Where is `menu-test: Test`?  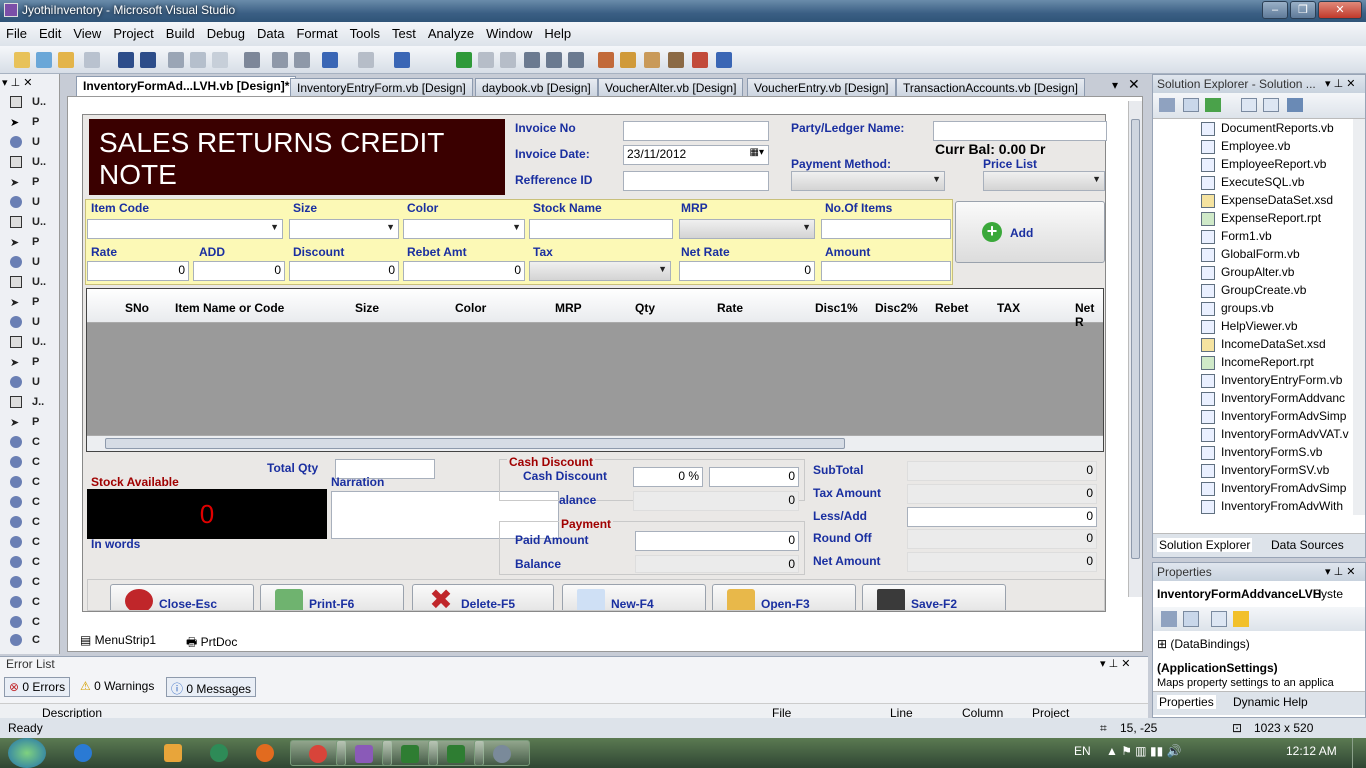
menu-test: Test is located at coordinates (404, 31).